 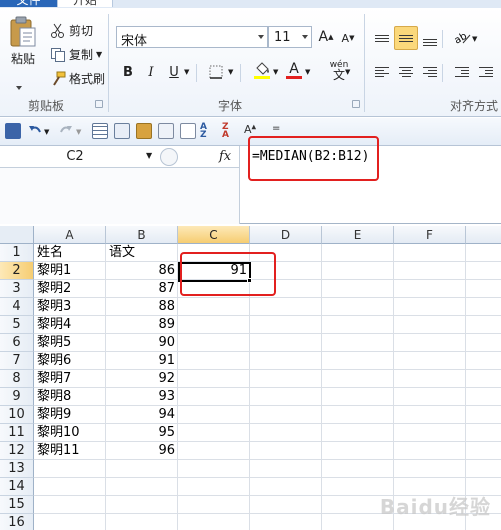 What do you see at coordinates (141, 307) in the screenshot?
I see `cell-b: 88` at bounding box center [141, 307].